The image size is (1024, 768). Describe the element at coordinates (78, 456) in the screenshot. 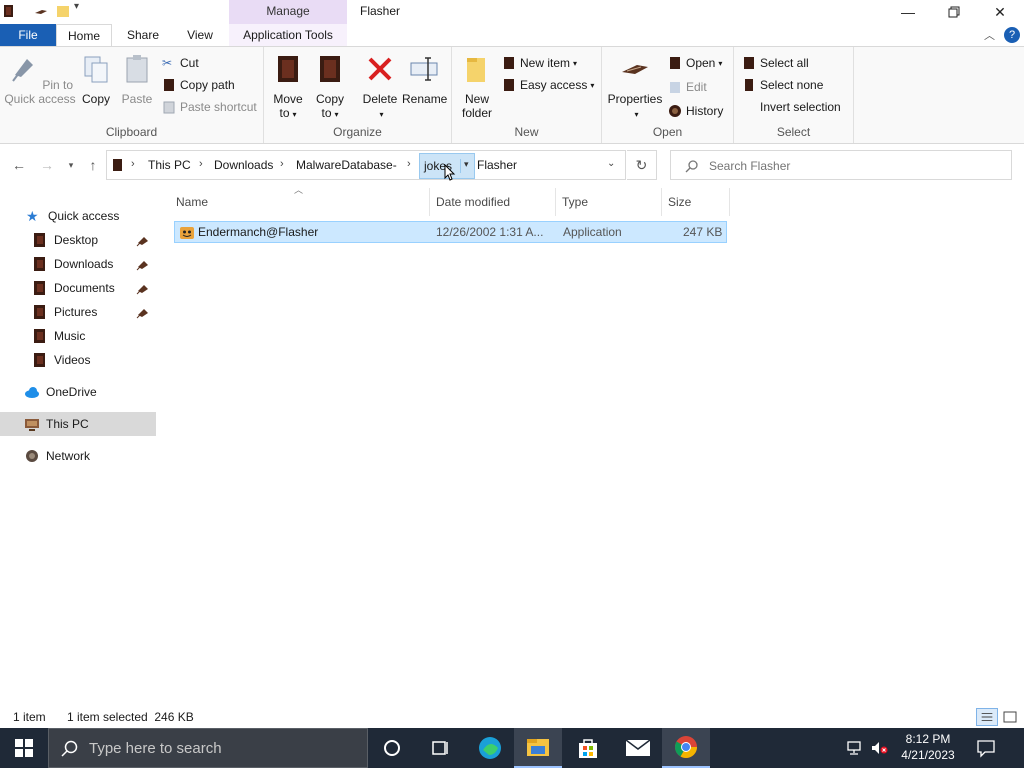

I see `nav-network: Network` at that location.